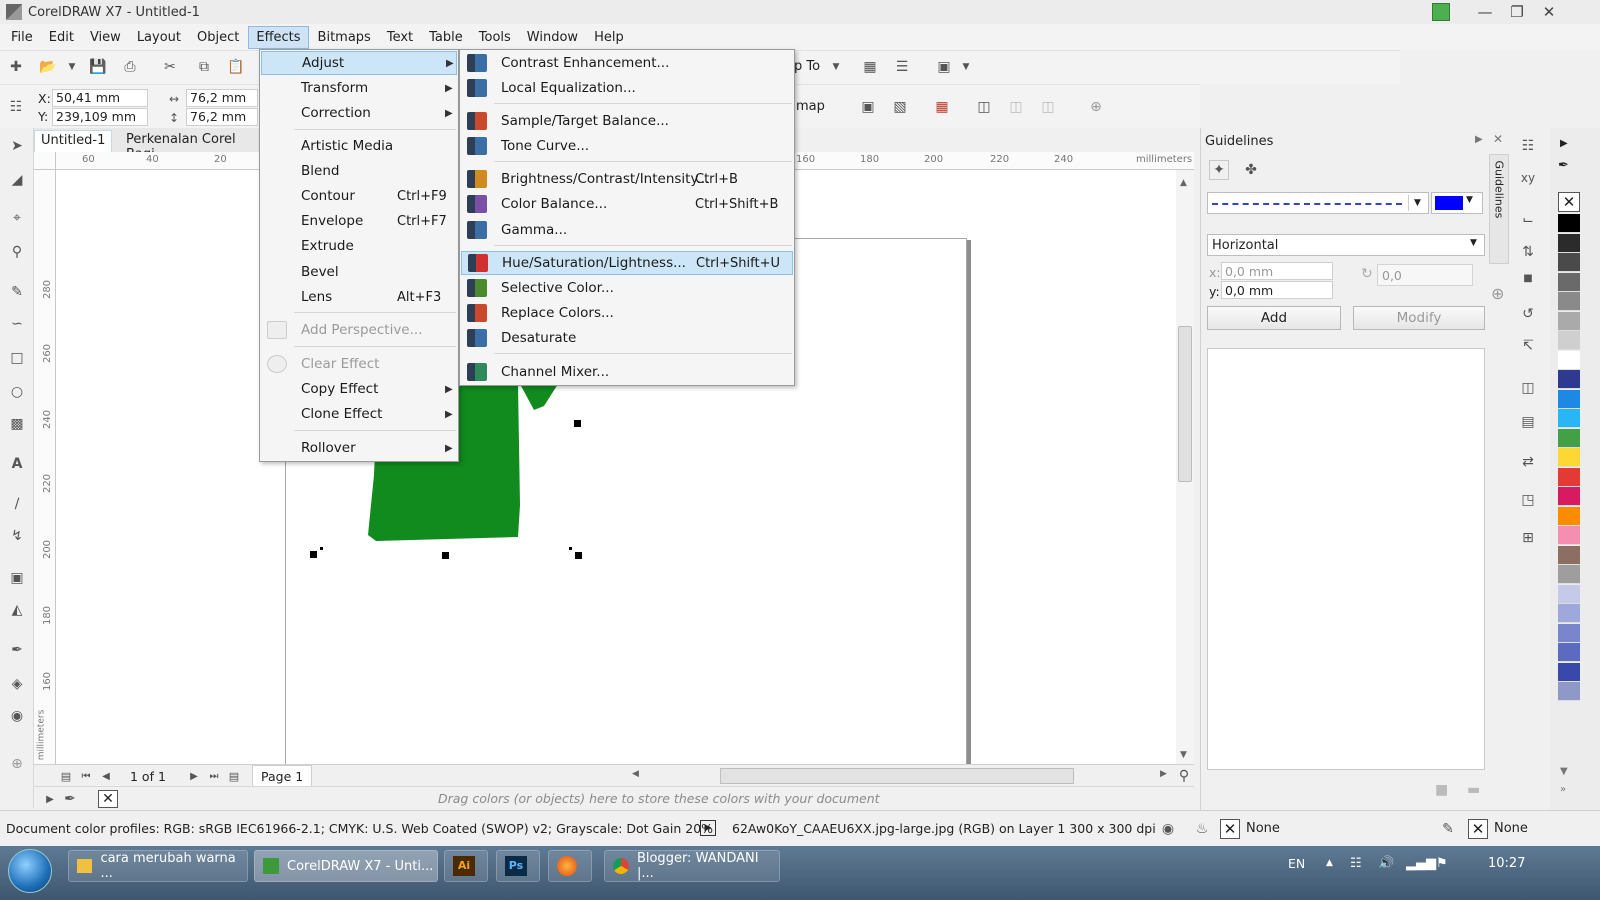 This screenshot has width=1600, height=900. What do you see at coordinates (359, 171) in the screenshot?
I see `effects-menu-item-blend: Blend` at bounding box center [359, 171].